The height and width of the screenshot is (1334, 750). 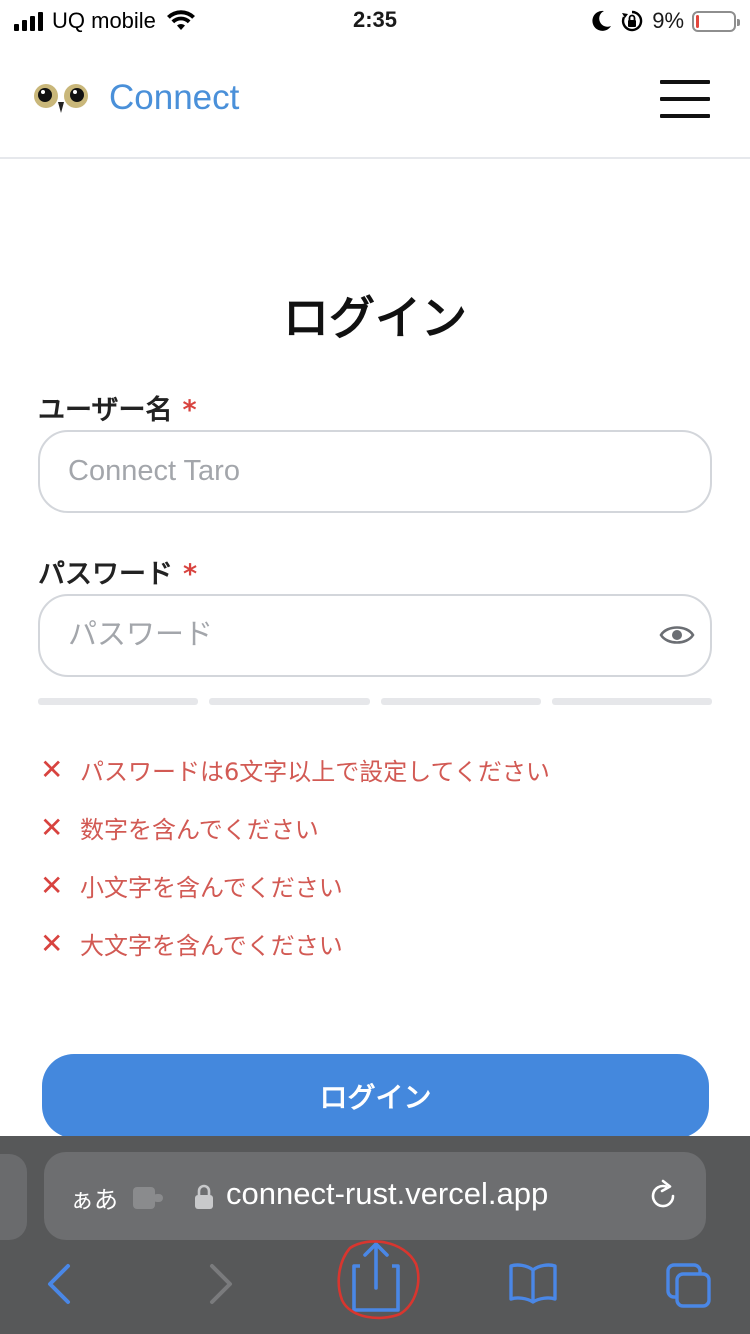 What do you see at coordinates (204, 1196) in the screenshot?
I see `lock-icon` at bounding box center [204, 1196].